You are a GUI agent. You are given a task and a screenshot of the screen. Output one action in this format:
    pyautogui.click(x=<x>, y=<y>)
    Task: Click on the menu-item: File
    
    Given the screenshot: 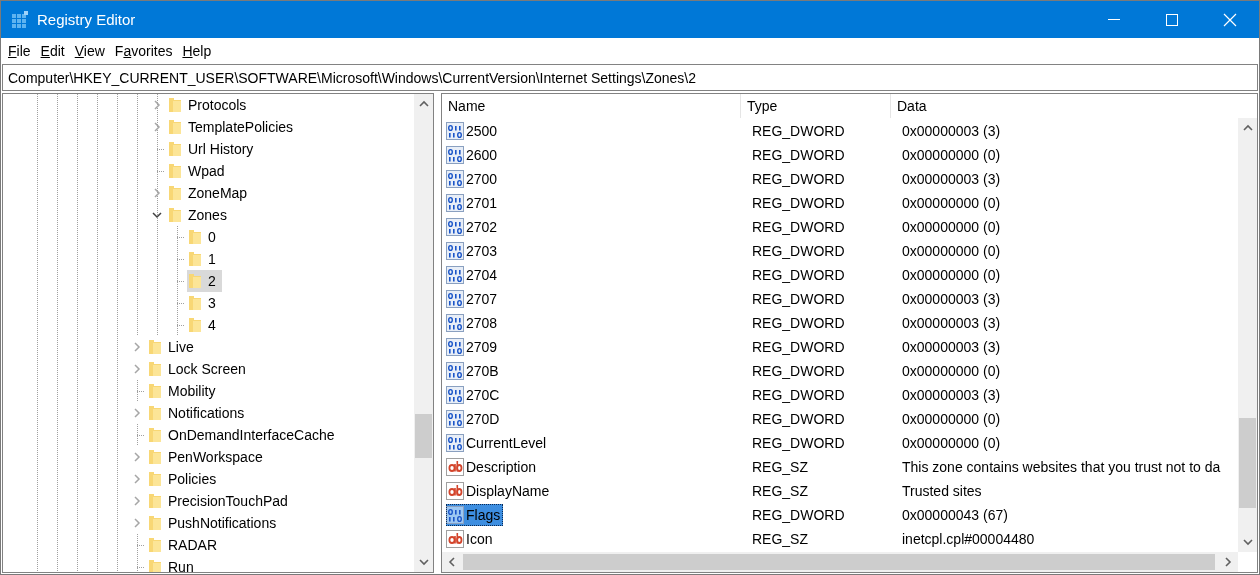 What is the action you would take?
    pyautogui.click(x=19, y=50)
    